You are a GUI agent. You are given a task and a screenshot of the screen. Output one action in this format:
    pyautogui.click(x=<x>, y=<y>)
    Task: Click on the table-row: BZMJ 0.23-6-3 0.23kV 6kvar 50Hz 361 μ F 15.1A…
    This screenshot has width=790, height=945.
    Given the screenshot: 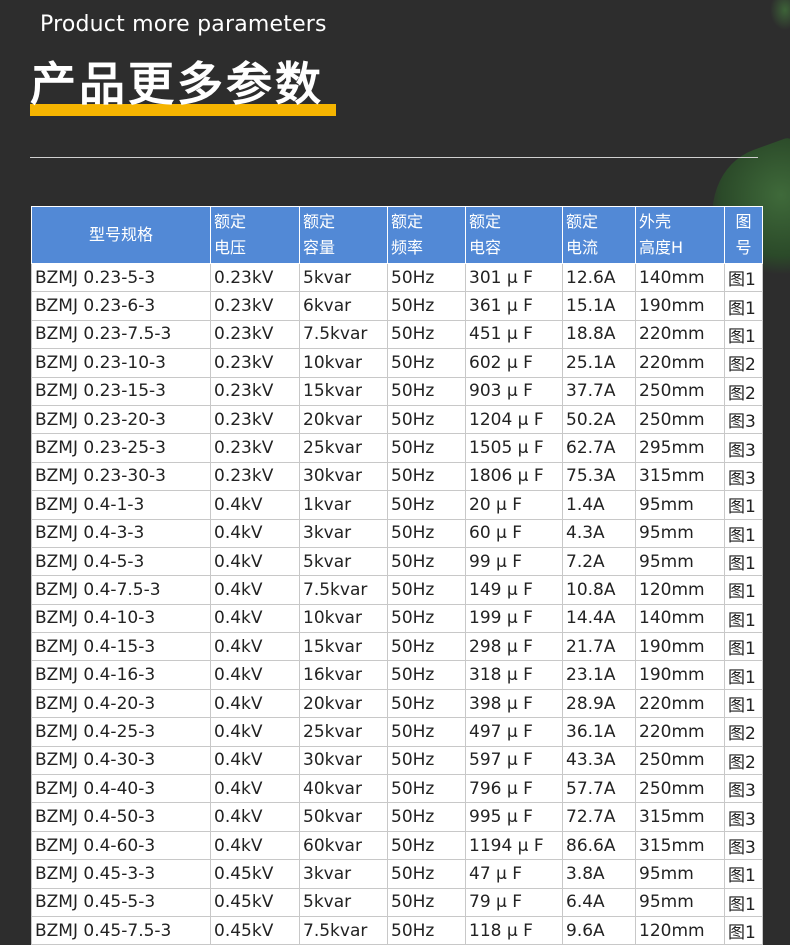 What is the action you would take?
    pyautogui.click(x=397, y=306)
    